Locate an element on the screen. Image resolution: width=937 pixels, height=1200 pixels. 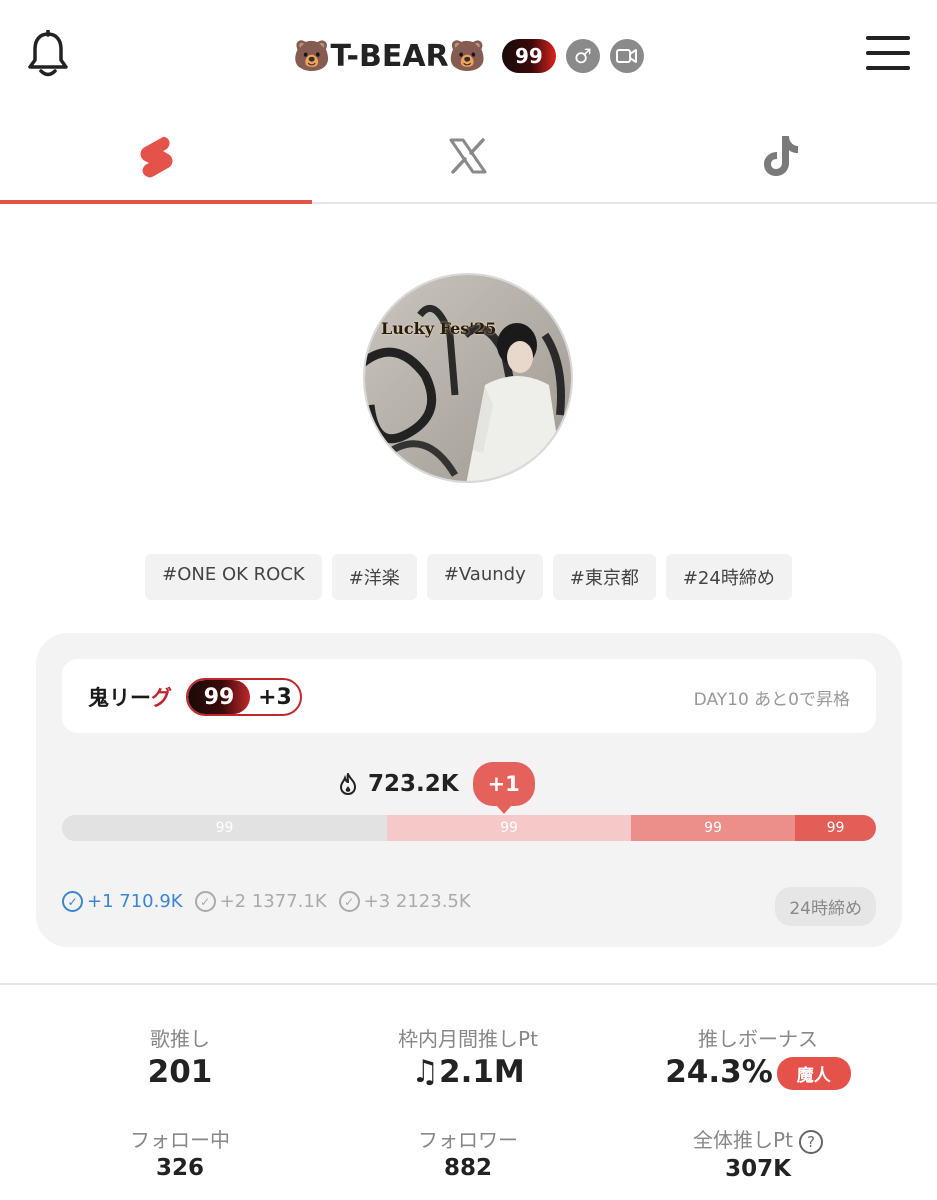
tiktok-icon is located at coordinates (780, 156).